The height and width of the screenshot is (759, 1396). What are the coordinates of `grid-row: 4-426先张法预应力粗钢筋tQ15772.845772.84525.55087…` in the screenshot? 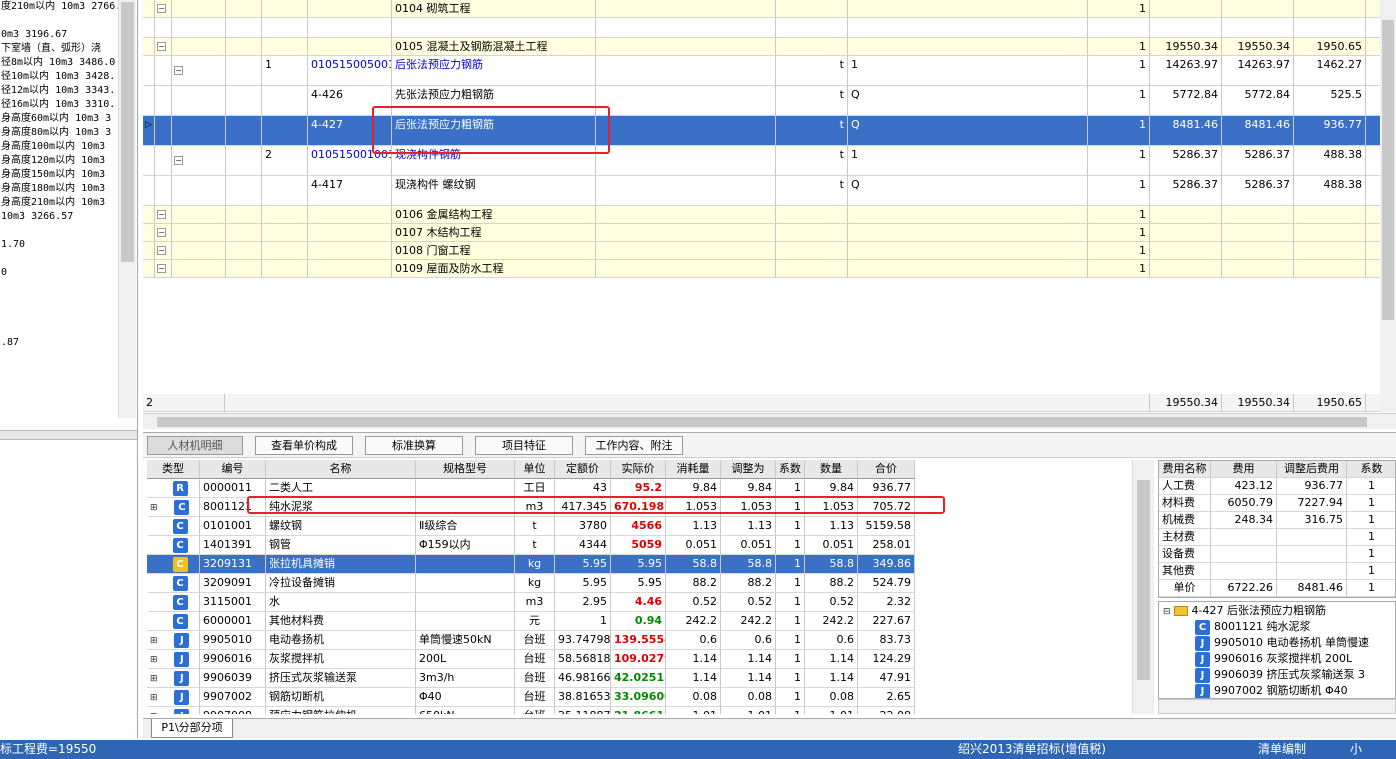 It's located at (761, 101).